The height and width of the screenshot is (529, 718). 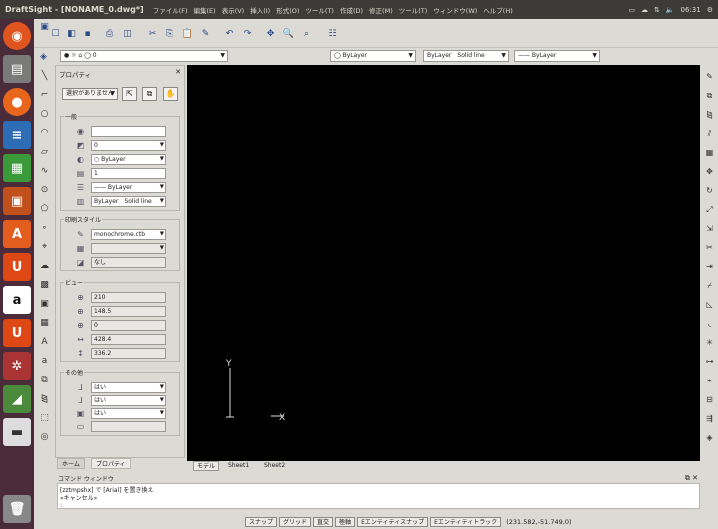 I want to click on region-icon: ▣, so click(x=44, y=304).